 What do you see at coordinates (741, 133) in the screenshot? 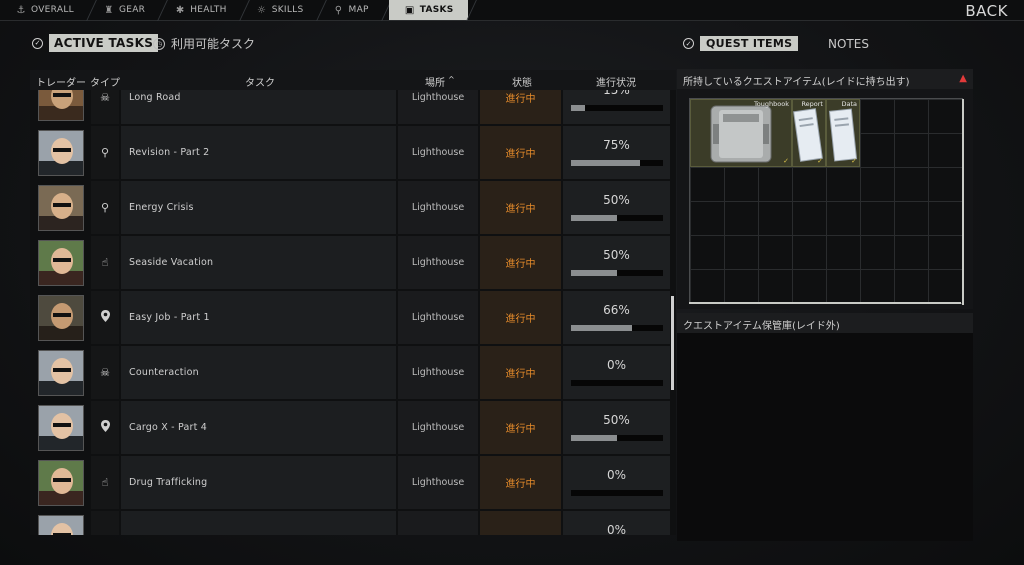
I see `toughbook-item: Toughbook ✓` at bounding box center [741, 133].